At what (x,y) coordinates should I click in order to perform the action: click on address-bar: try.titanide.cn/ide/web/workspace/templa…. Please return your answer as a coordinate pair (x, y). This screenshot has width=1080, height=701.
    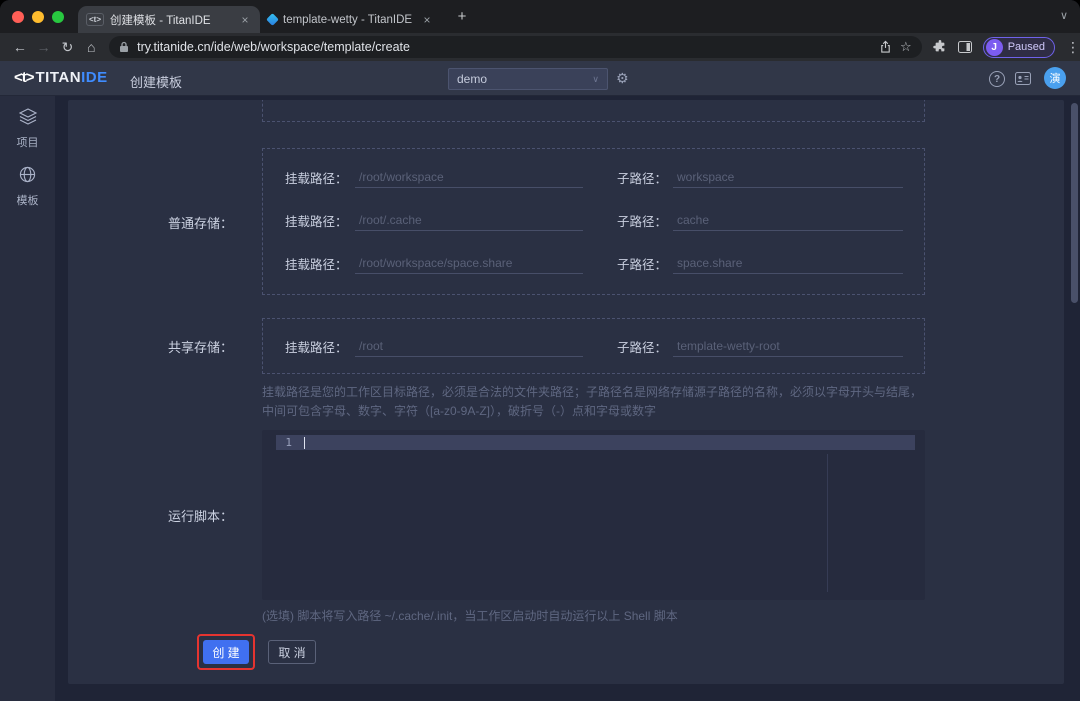
    Looking at the image, I should click on (515, 47).